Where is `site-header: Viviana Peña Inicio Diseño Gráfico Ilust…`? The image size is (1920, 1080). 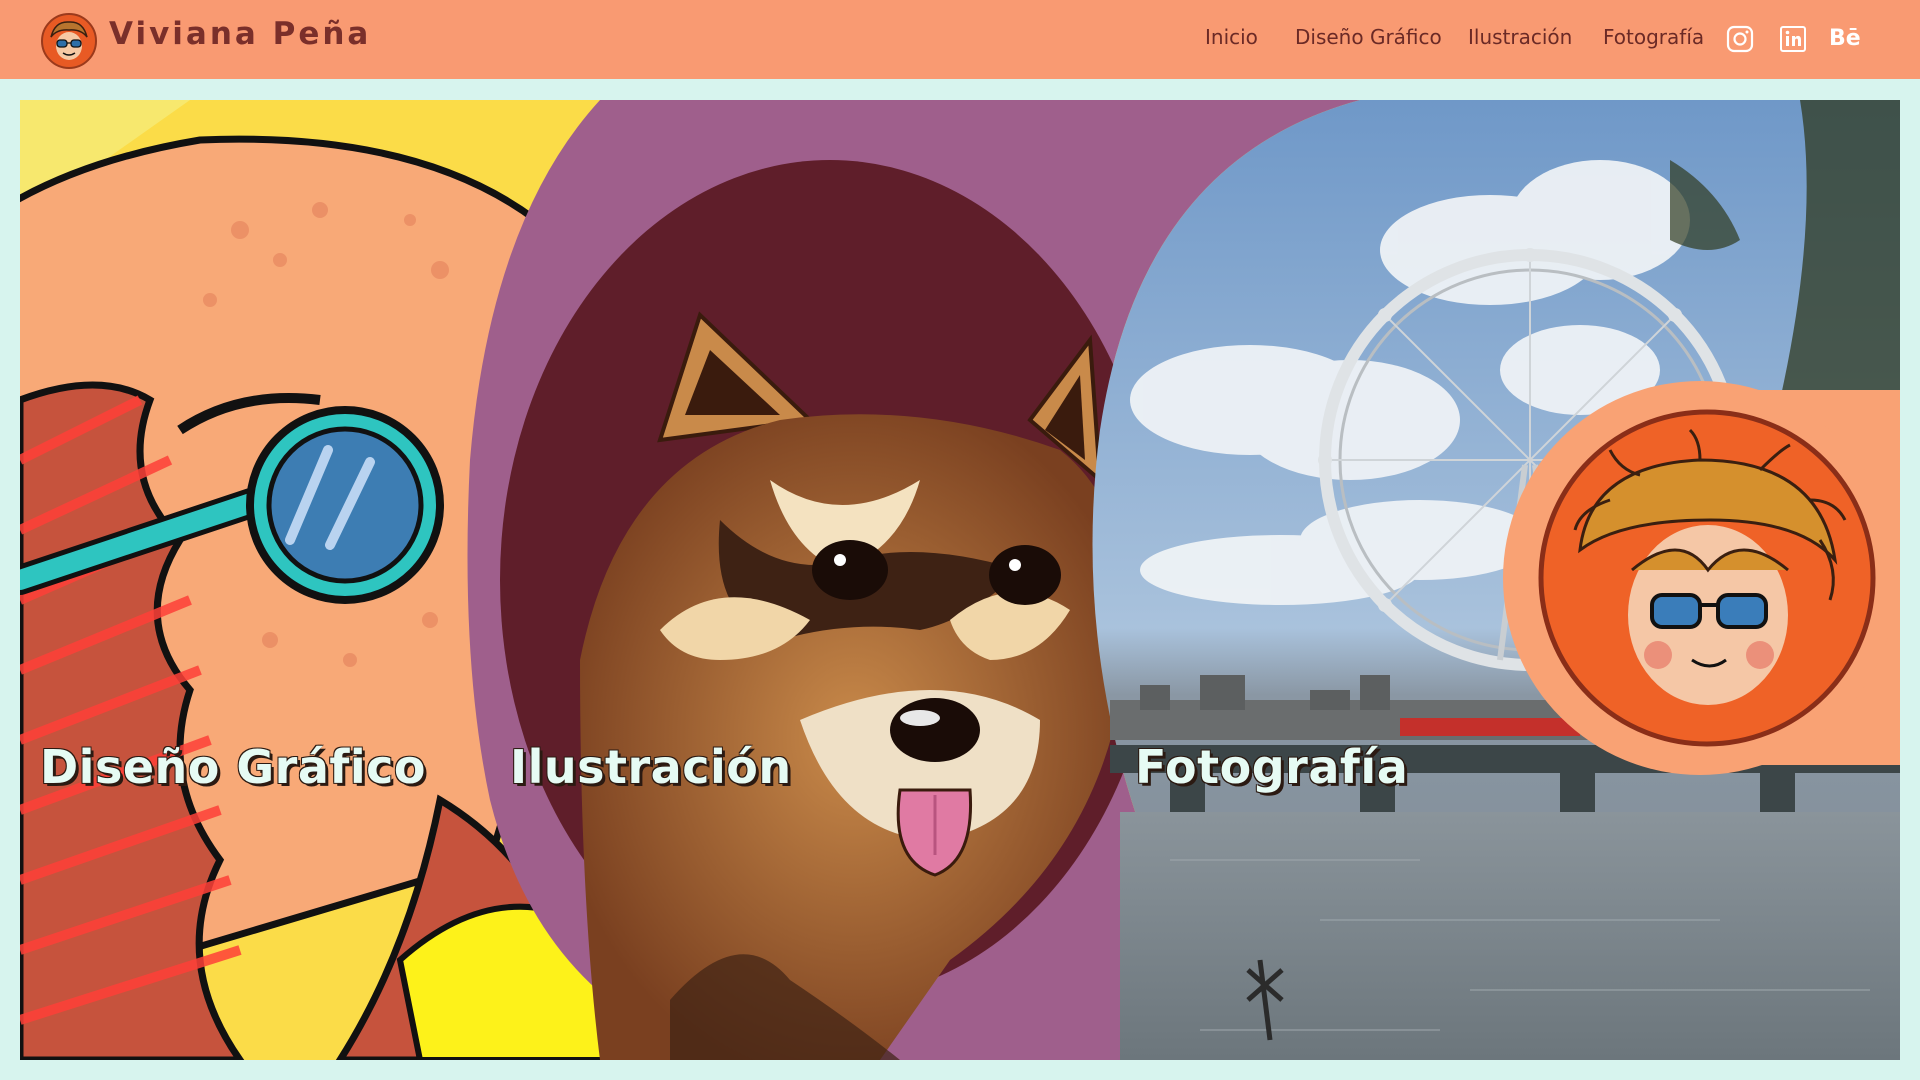
site-header: Viviana Peña Inicio Diseño Gráfico Ilust… is located at coordinates (960, 39).